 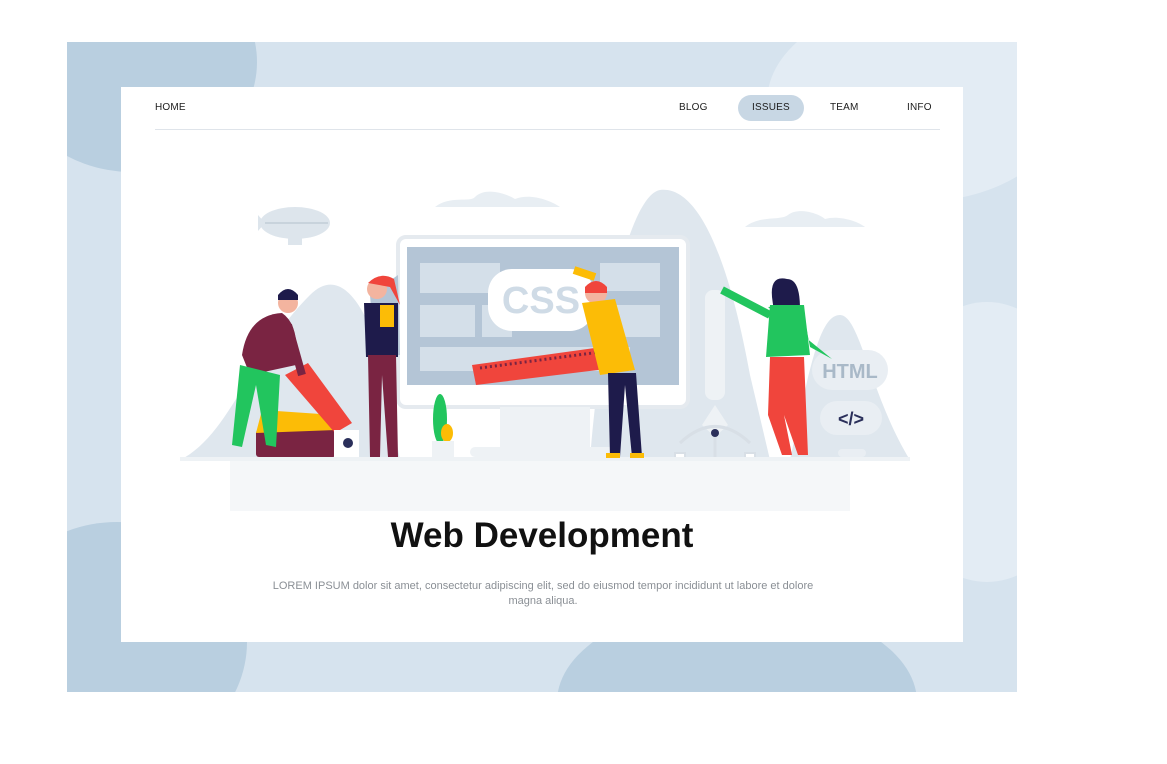 I want to click on nav-team-link: TEAM, so click(x=844, y=108).